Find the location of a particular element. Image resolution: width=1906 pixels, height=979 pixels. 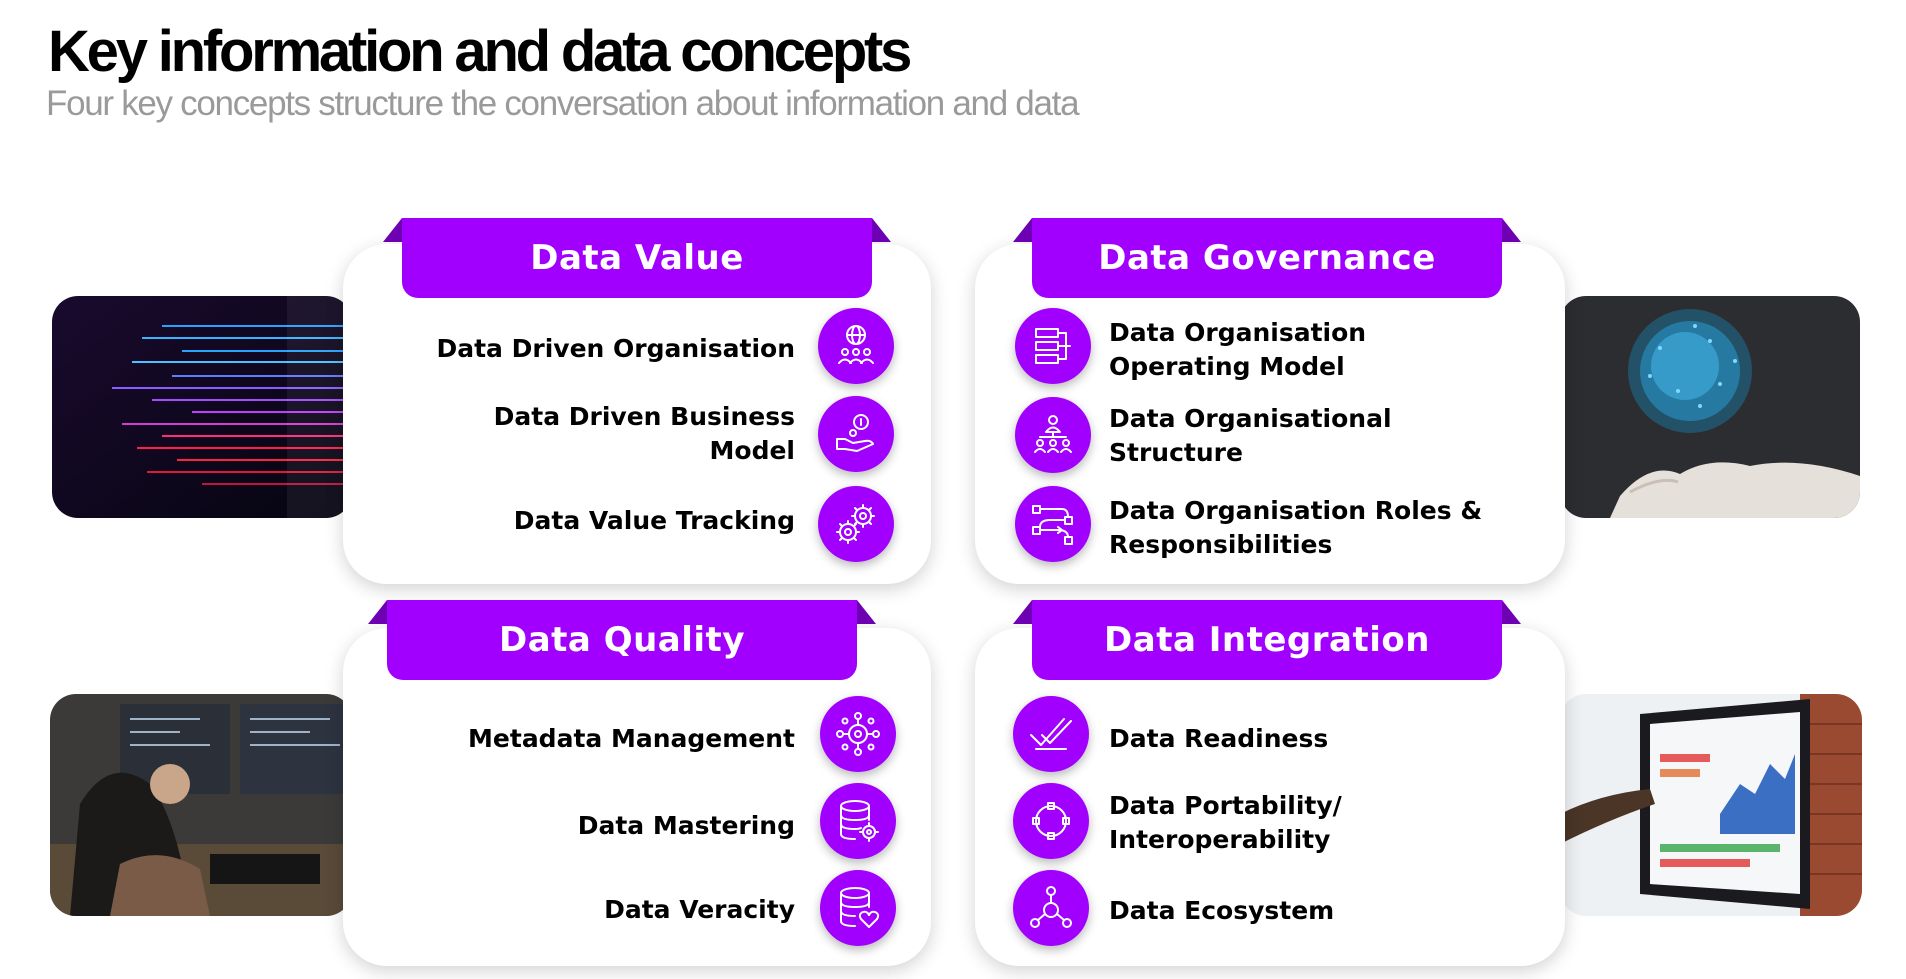

list-item: Data Readiness is located at coordinates (1219, 738).